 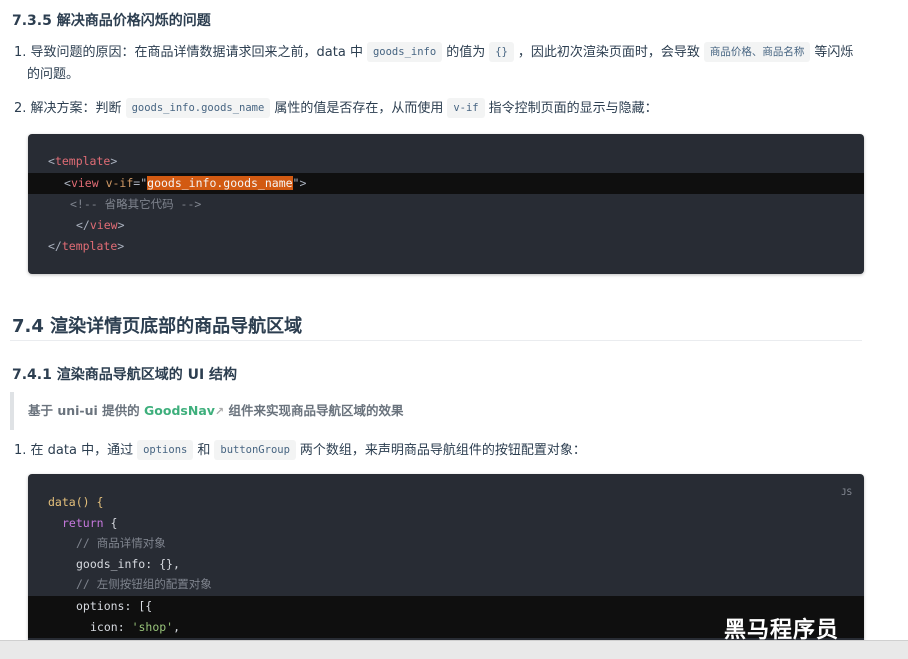 I want to click on inline-code-empty-object: {}, so click(x=501, y=52).